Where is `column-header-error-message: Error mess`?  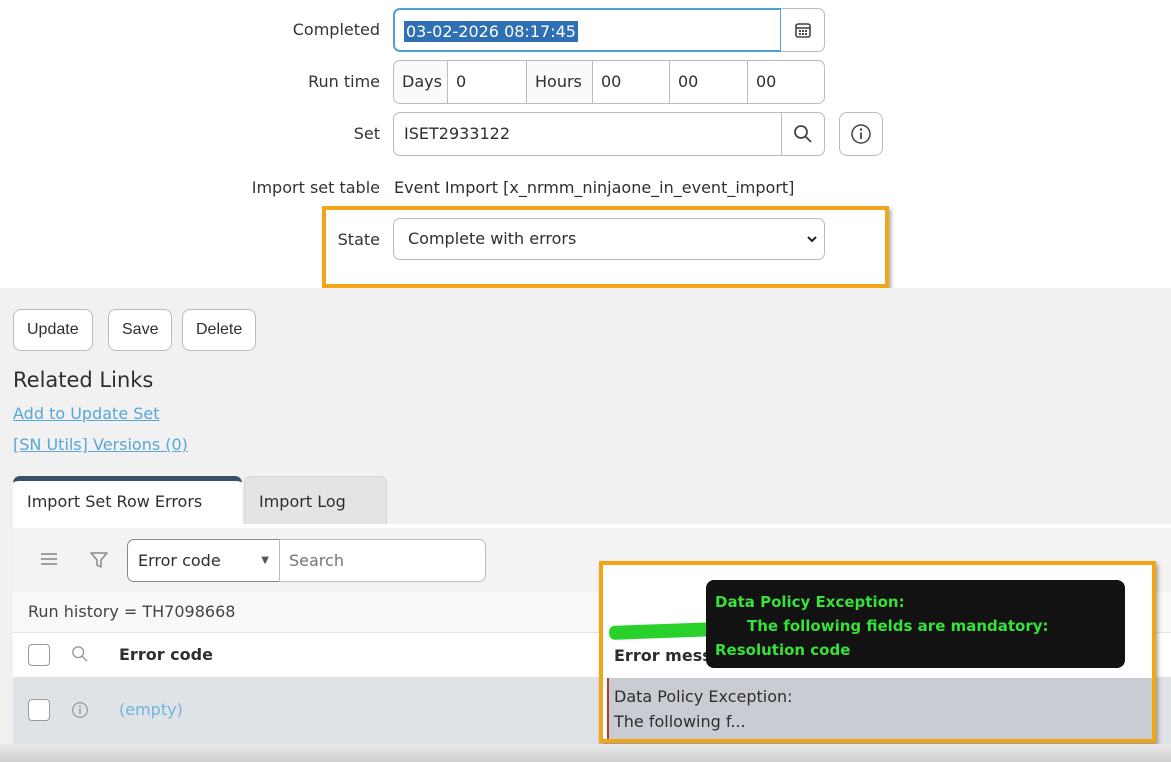
column-header-error-message: Error mess is located at coordinates (663, 655).